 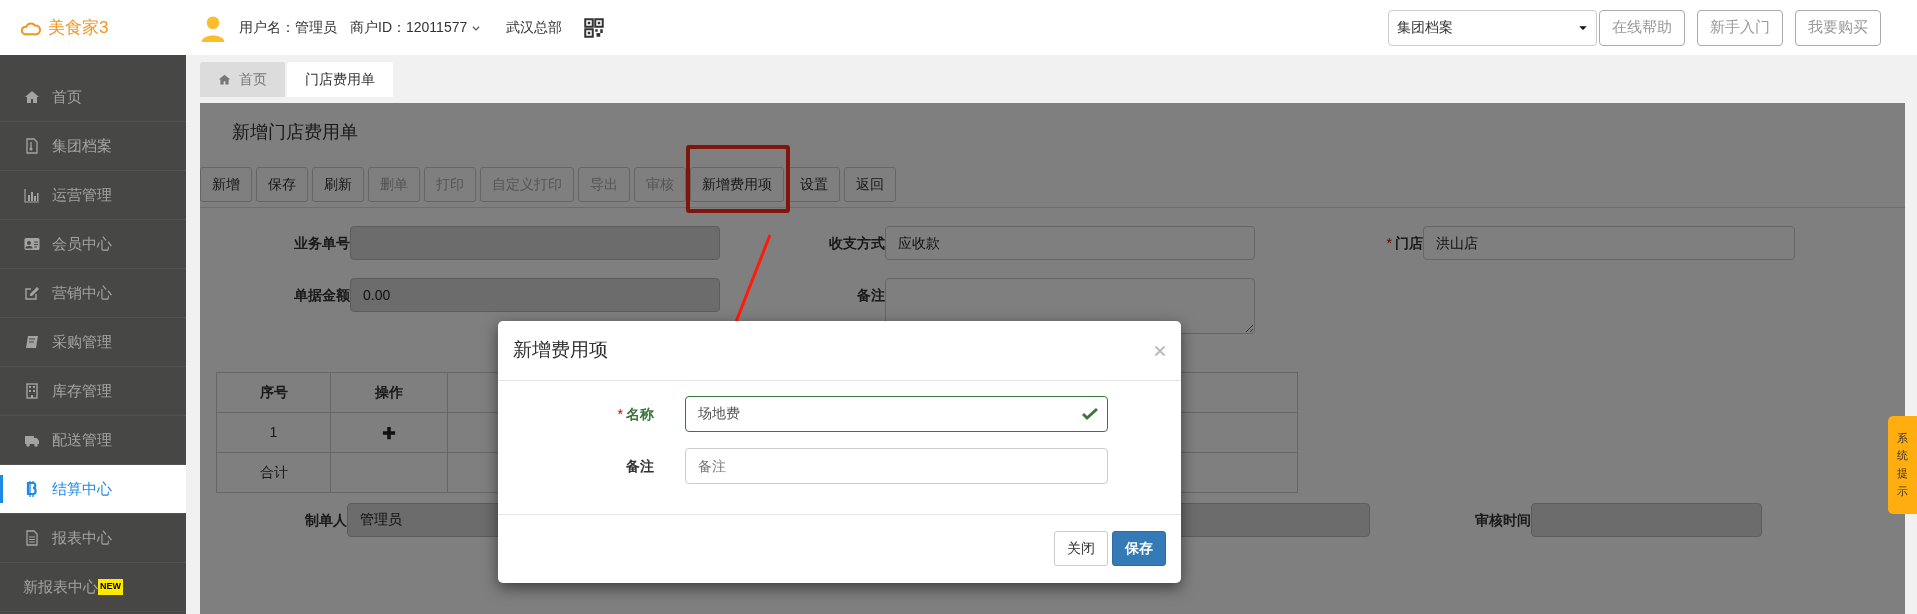 I want to click on close-button: 关闭, so click(x=1081, y=548).